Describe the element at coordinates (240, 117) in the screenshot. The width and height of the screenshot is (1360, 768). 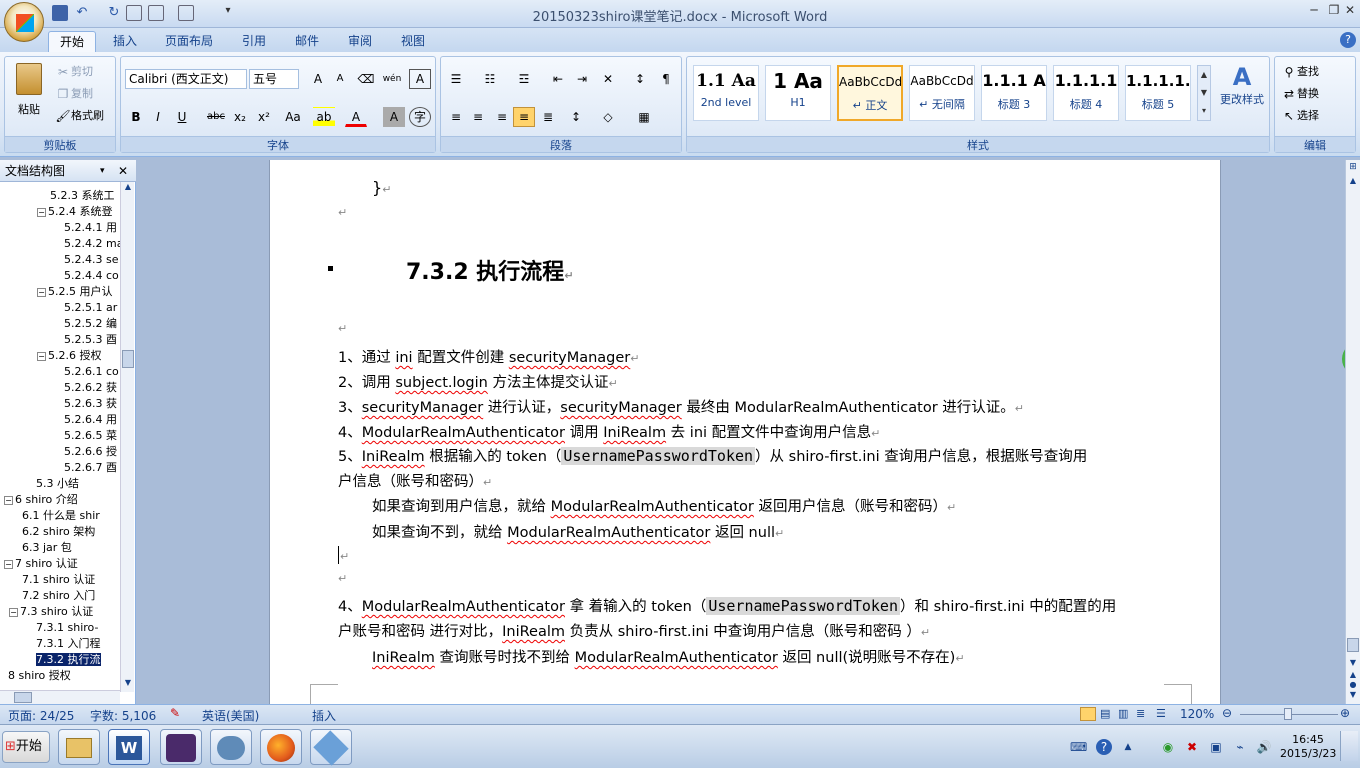
I see `subscript-icon: x₂` at that location.